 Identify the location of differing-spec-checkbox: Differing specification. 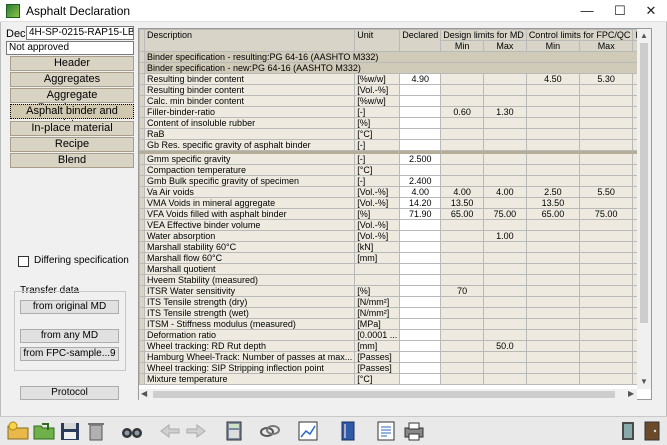
(78, 262).